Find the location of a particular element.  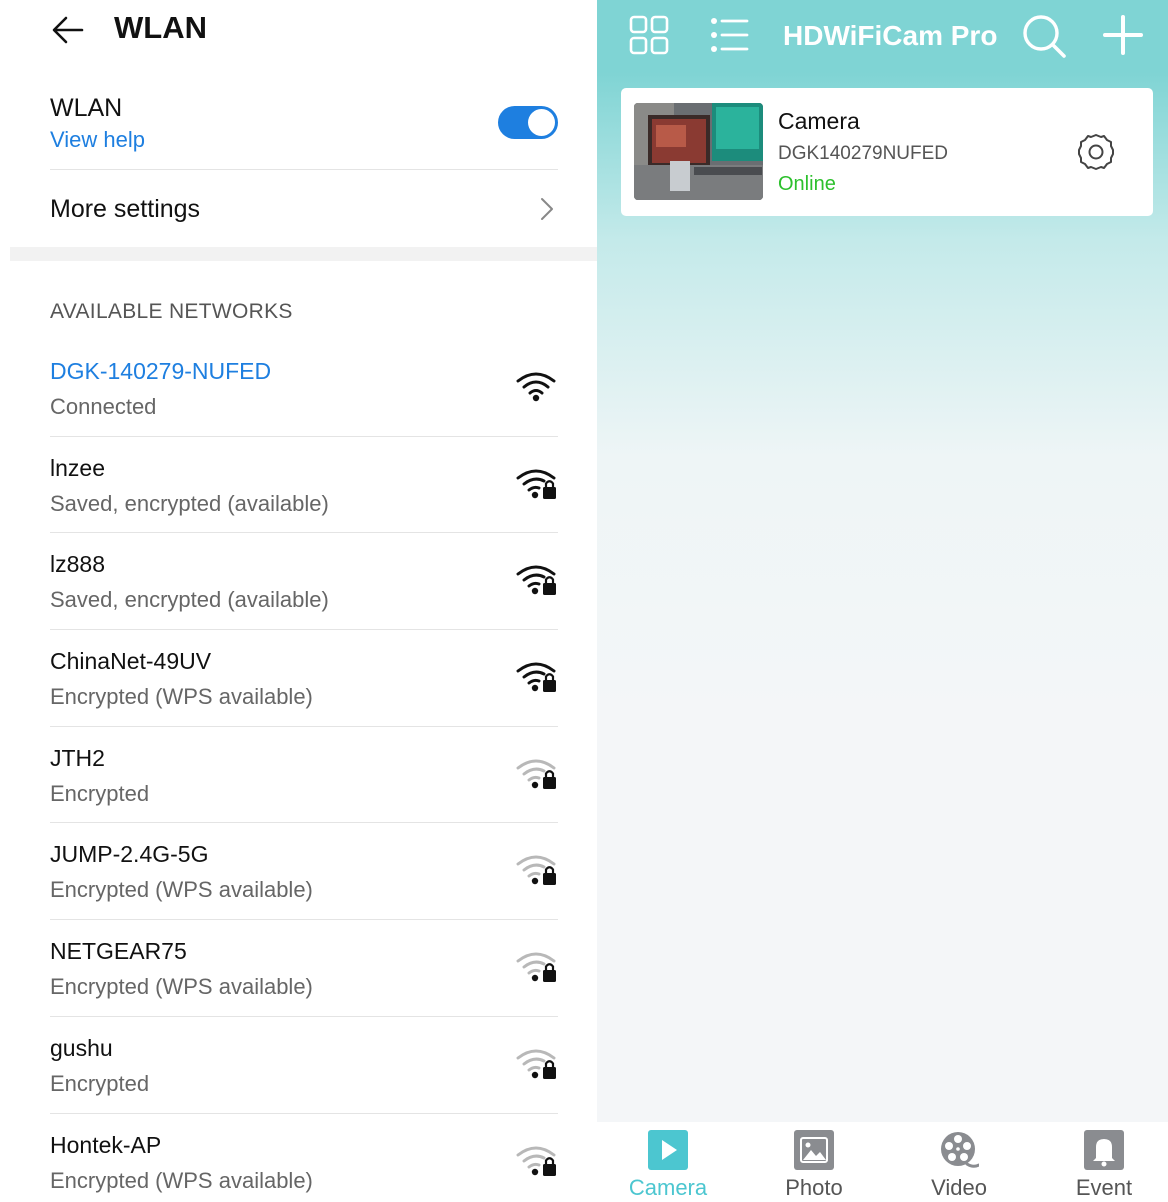

network-name: JTH2 is located at coordinates (77, 757).